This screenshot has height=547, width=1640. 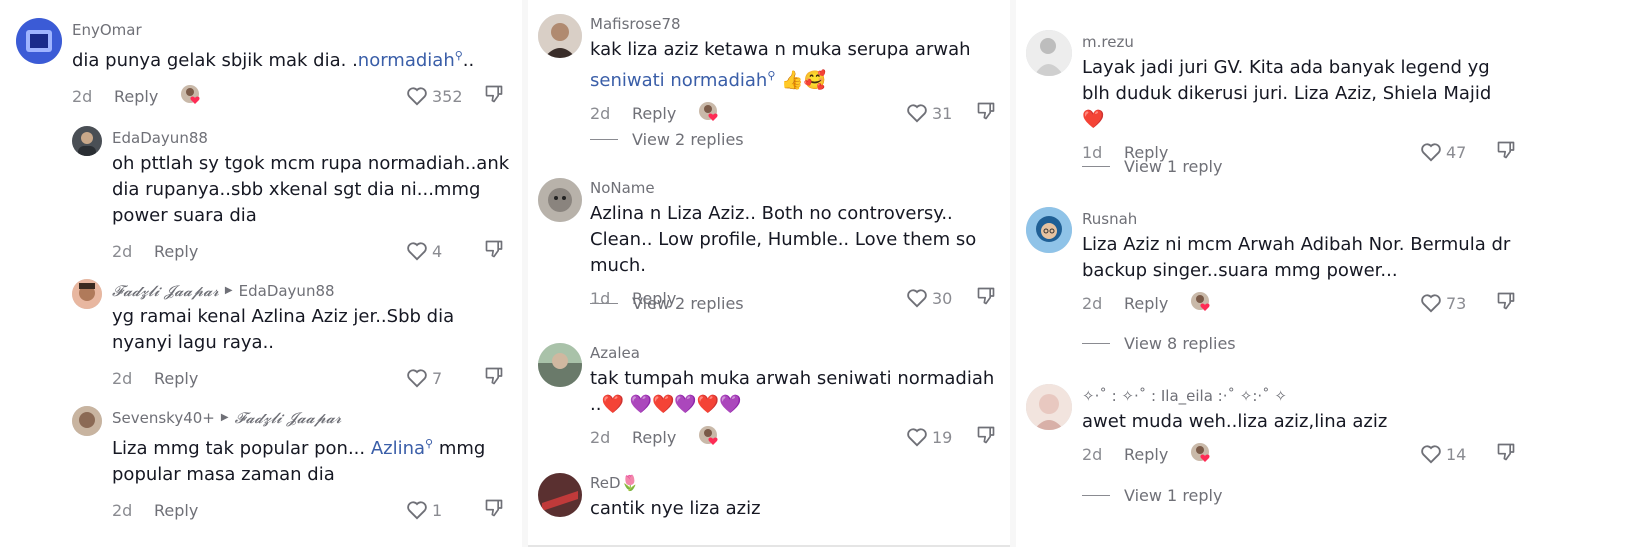 I want to click on like-button: 19, so click(x=929, y=437).